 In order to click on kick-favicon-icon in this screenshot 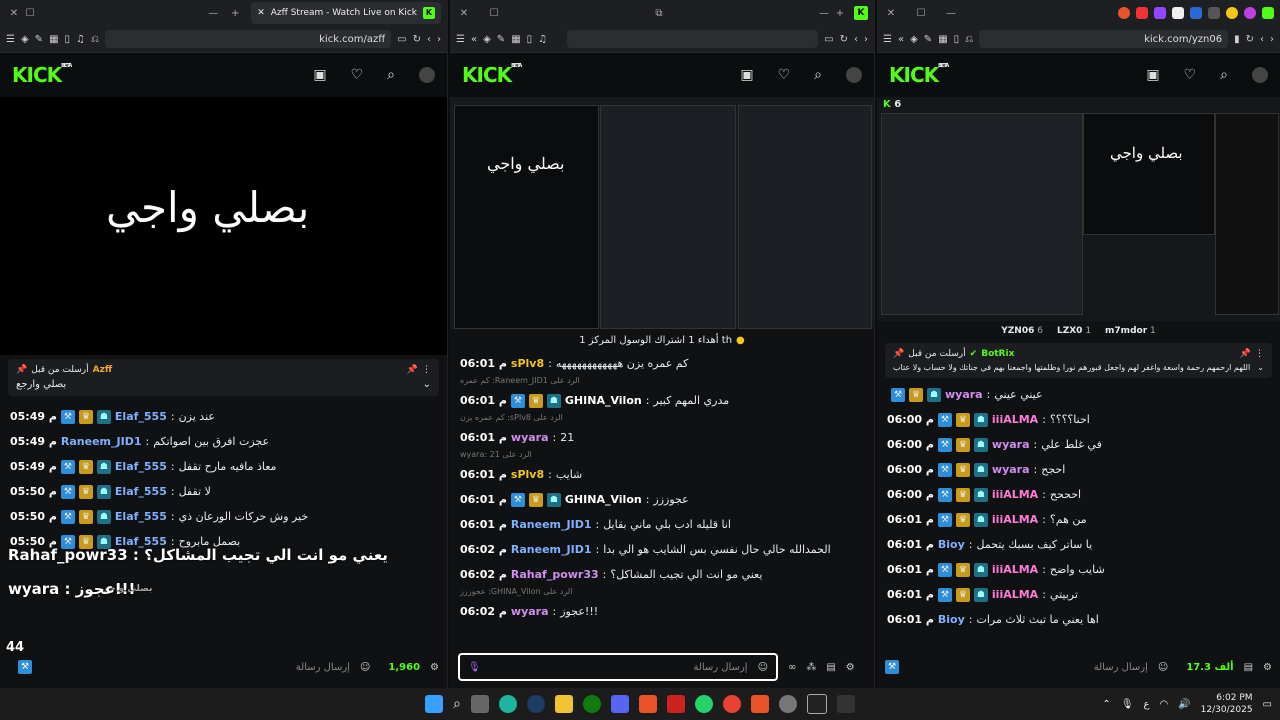, I will do `click(1268, 13)`.